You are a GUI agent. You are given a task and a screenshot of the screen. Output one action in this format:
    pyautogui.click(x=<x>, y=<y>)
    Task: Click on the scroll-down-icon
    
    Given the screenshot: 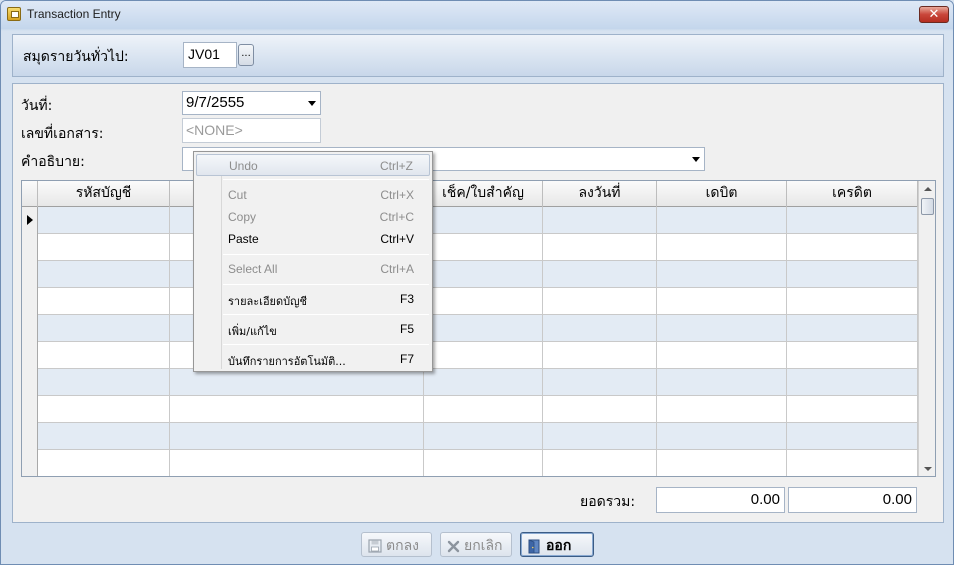 What is the action you would take?
    pyautogui.click(x=928, y=469)
    